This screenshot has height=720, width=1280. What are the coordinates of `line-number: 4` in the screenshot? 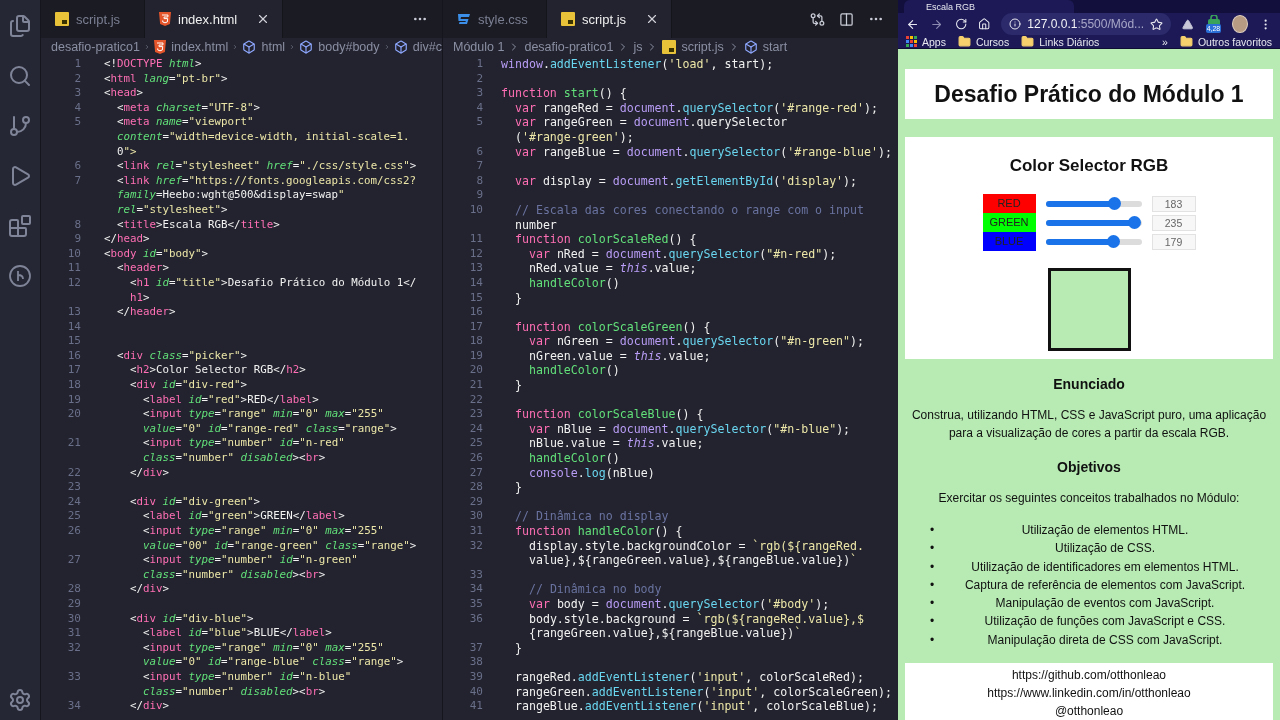 It's located at (77, 108).